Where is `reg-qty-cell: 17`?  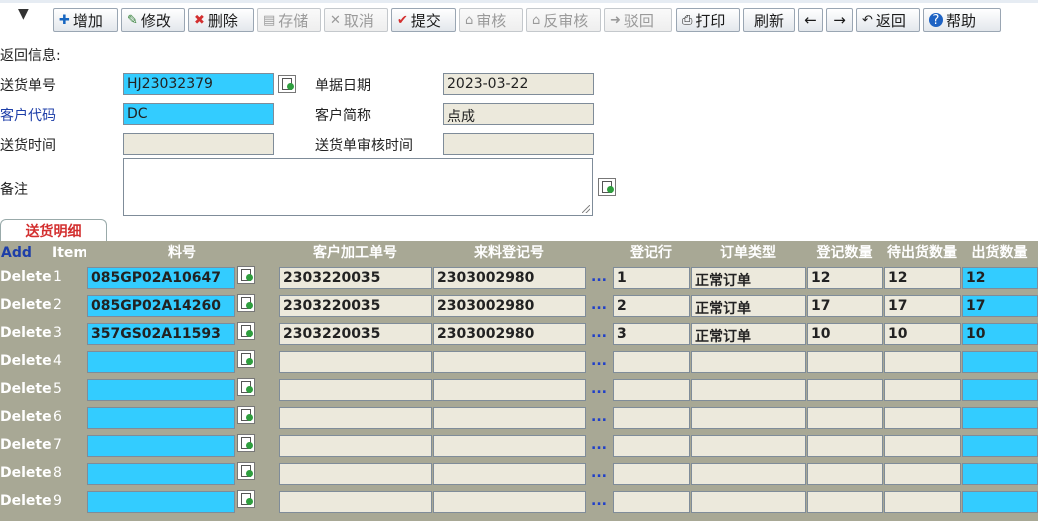 reg-qty-cell: 17 is located at coordinates (845, 306).